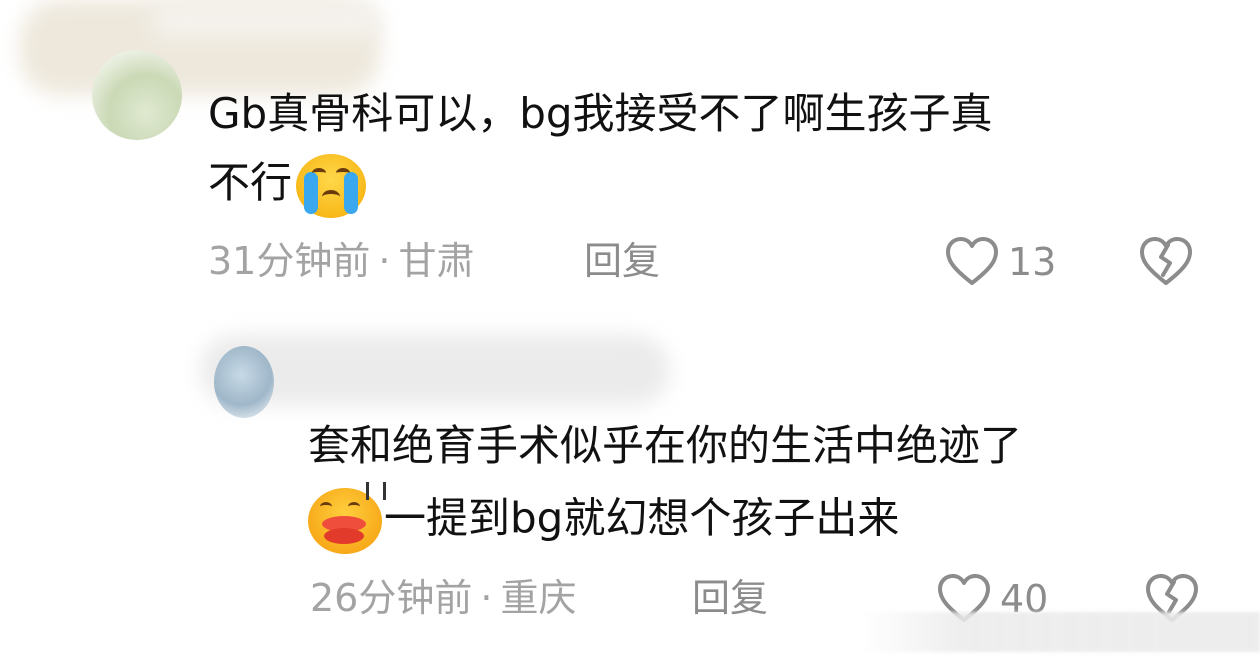  What do you see at coordinates (600, 113) in the screenshot?
I see `comment-text-line: Gb真骨科可以，bg我接受不了啊生孩子真` at bounding box center [600, 113].